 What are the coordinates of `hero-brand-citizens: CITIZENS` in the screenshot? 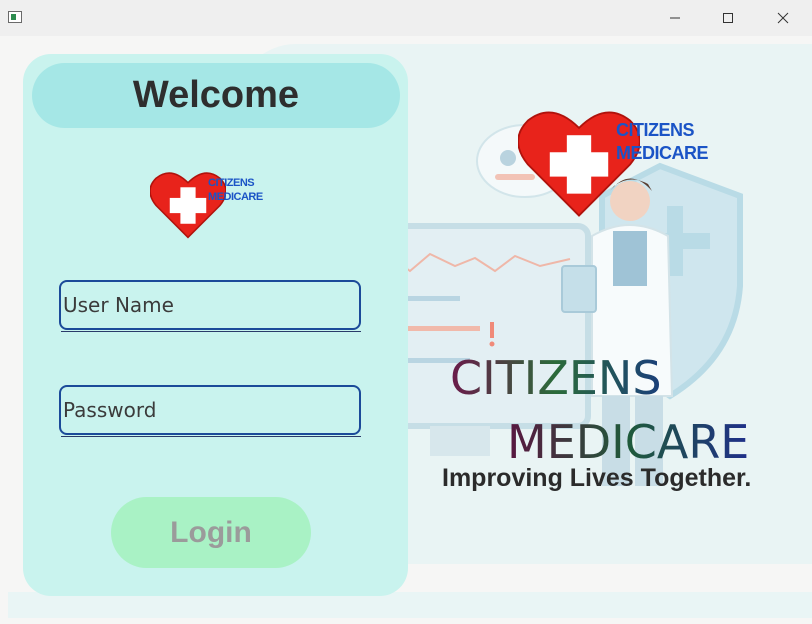 It's located at (556, 378).